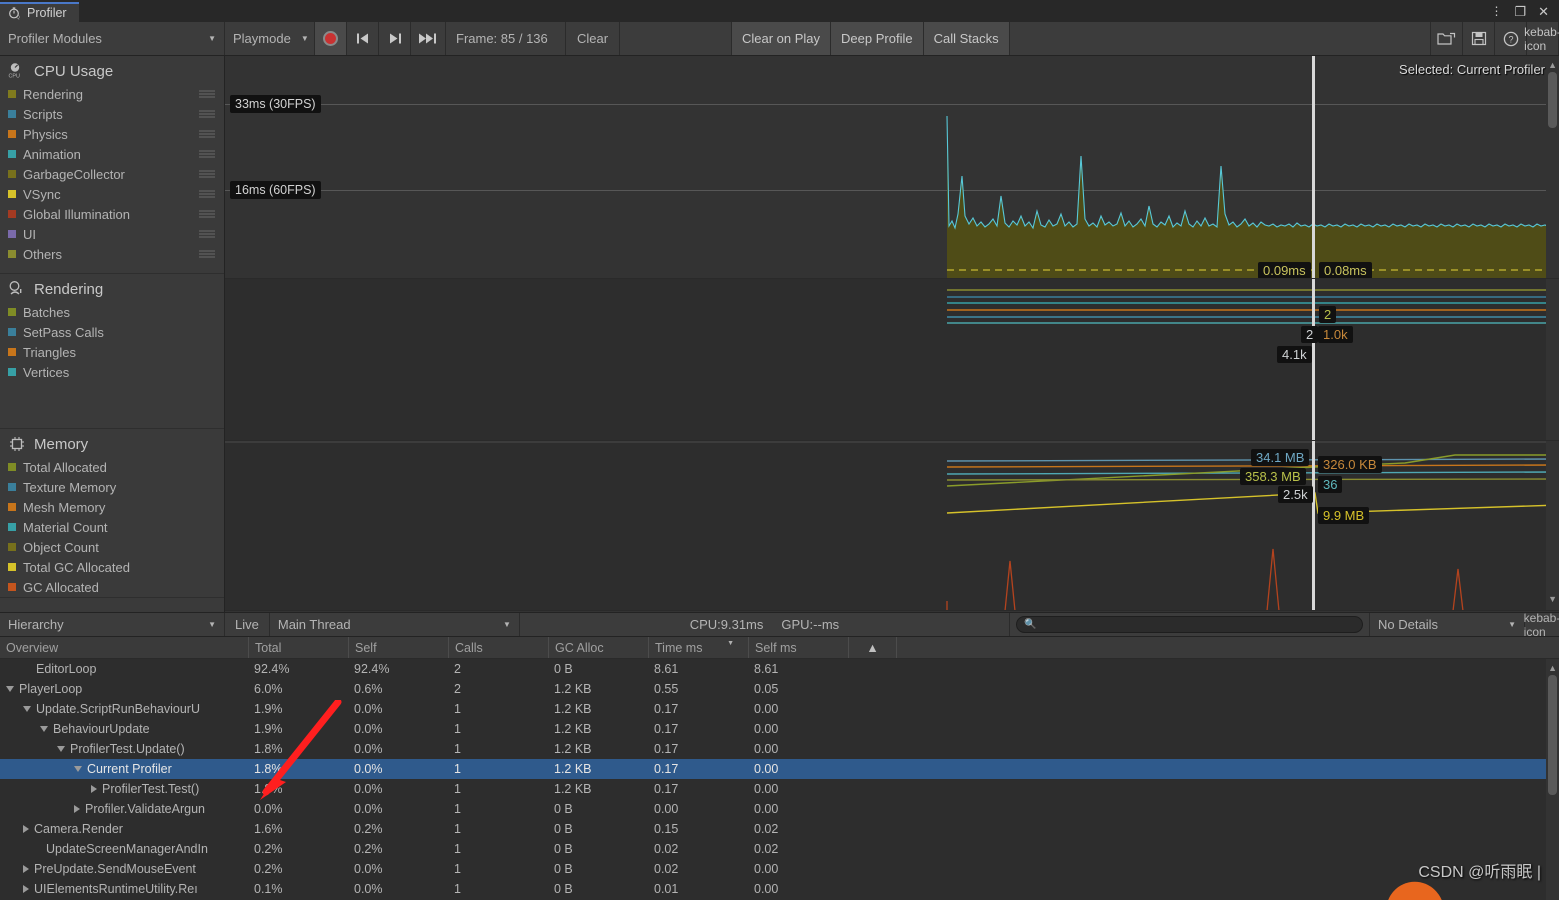  I want to click on charts-scroll-thumb, so click(1552, 100).